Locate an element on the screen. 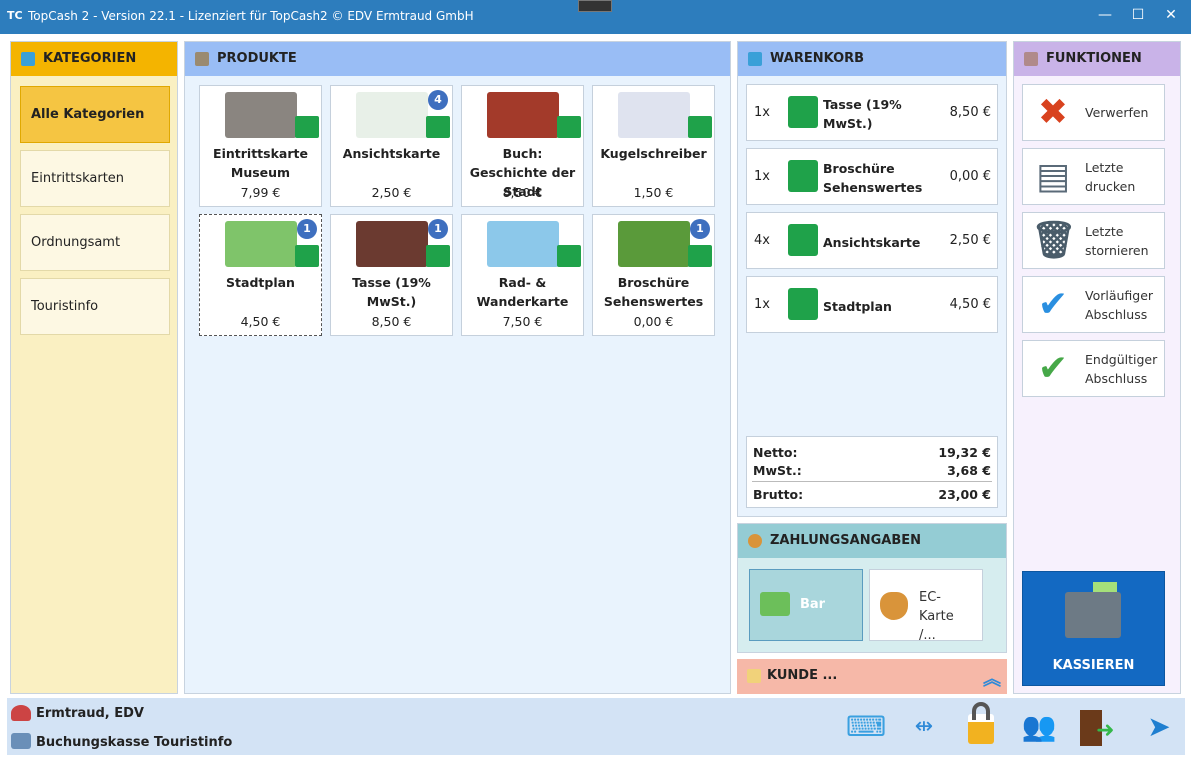 The width and height of the screenshot is (1191, 759). kassieren-label: KASSIEREN is located at coordinates (1093, 665).